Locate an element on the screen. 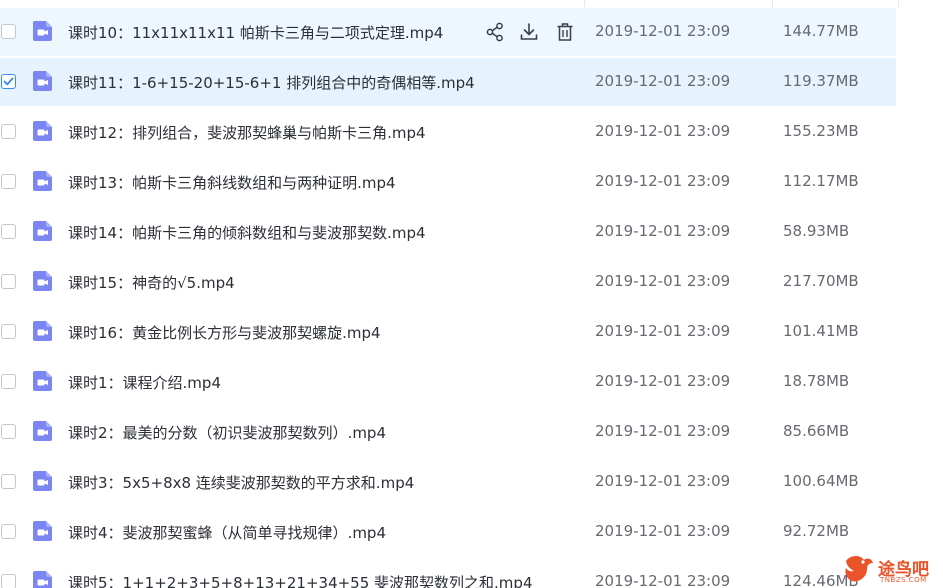  watermark-logo: 途鸟吧 TNBZS.COM is located at coordinates (891, 569).